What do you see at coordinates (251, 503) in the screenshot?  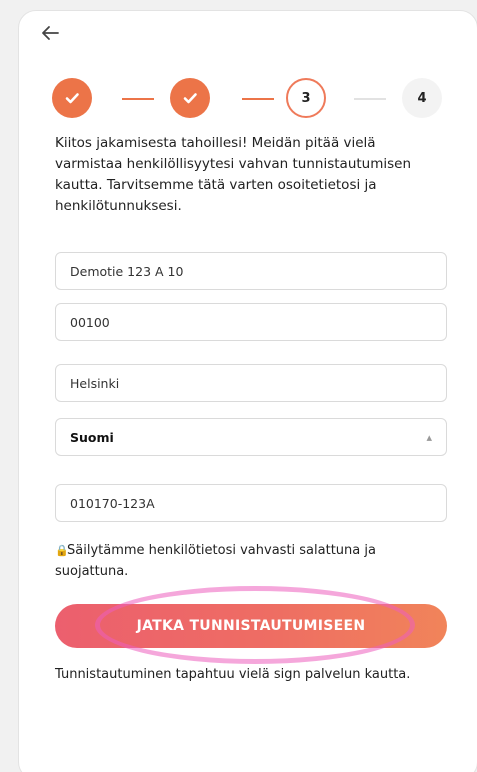 I see `ssn-input: 010170-123A` at bounding box center [251, 503].